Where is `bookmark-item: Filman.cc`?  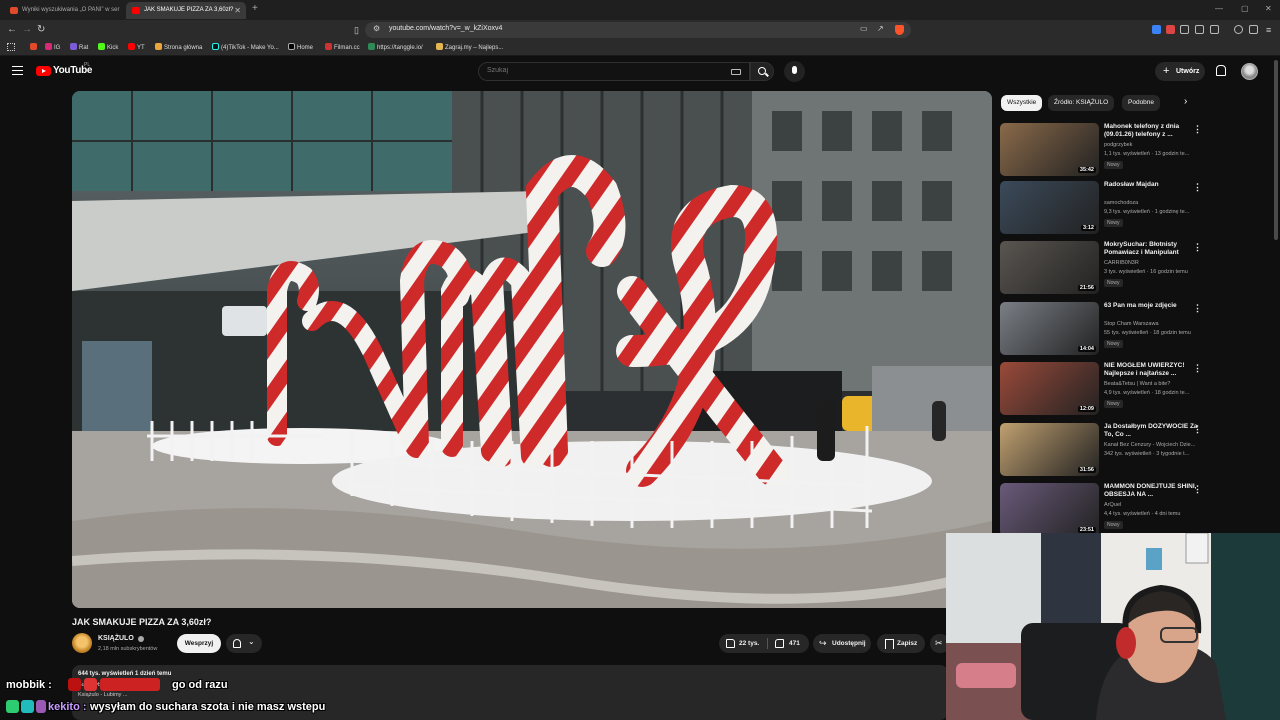
bookmark-item: Filman.cc is located at coordinates (342, 47).